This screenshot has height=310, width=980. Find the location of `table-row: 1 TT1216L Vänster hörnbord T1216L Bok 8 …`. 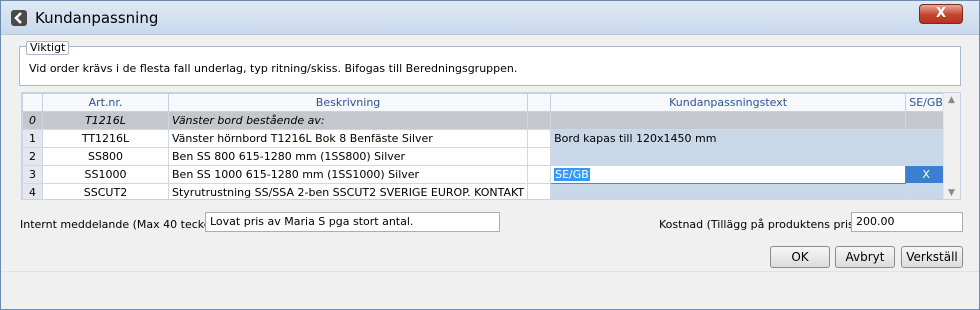

table-row: 1 TT1216L Vänster hörnbord T1216L Bok 8 … is located at coordinates (485, 138).